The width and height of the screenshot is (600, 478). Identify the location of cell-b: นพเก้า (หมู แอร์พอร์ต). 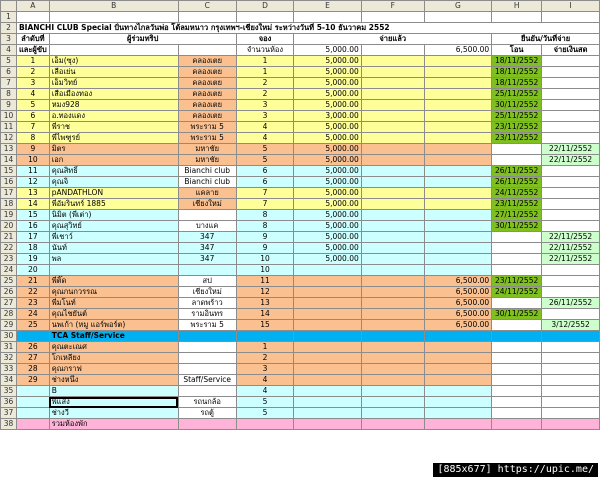
(113, 325).